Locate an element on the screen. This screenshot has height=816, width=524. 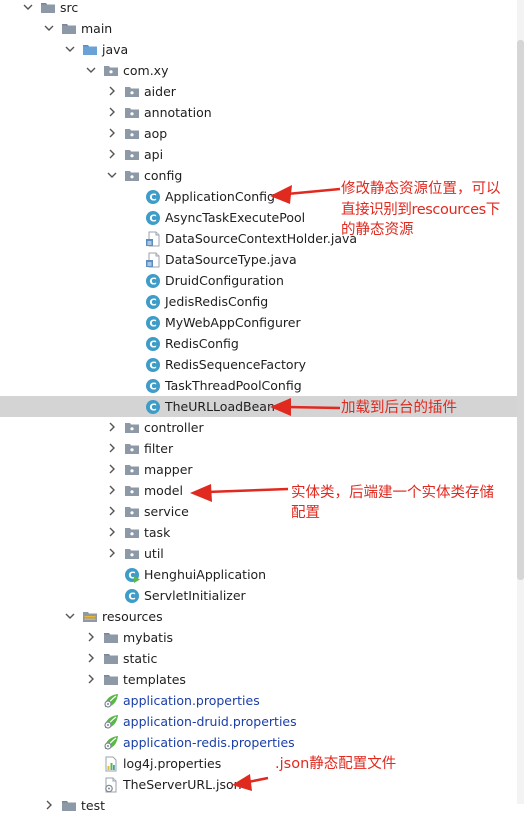
tree-item-label: TheURLLoadBean is located at coordinates (220, 406).